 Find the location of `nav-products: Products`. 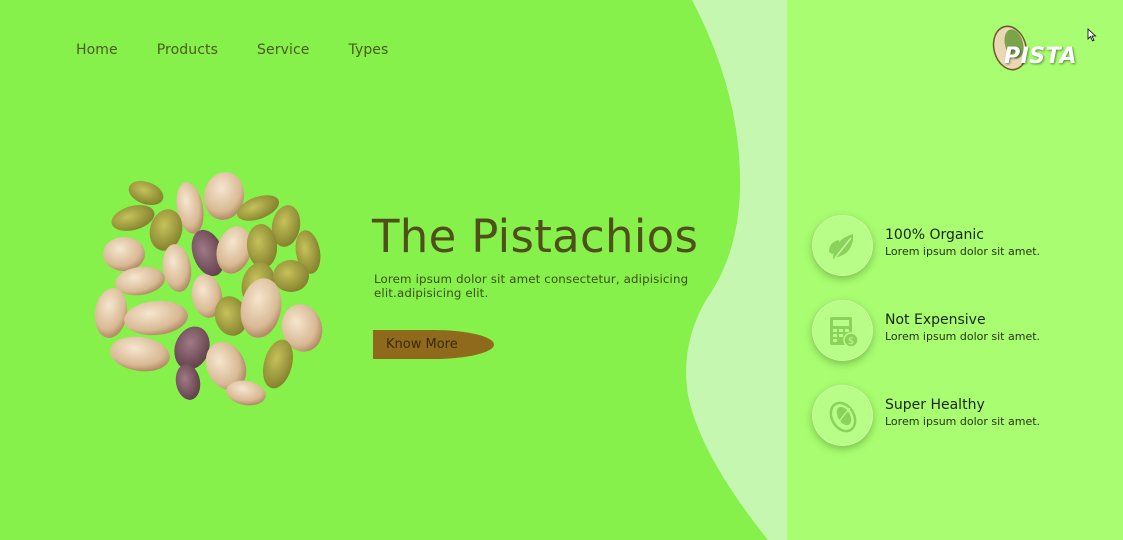

nav-products: Products is located at coordinates (187, 50).